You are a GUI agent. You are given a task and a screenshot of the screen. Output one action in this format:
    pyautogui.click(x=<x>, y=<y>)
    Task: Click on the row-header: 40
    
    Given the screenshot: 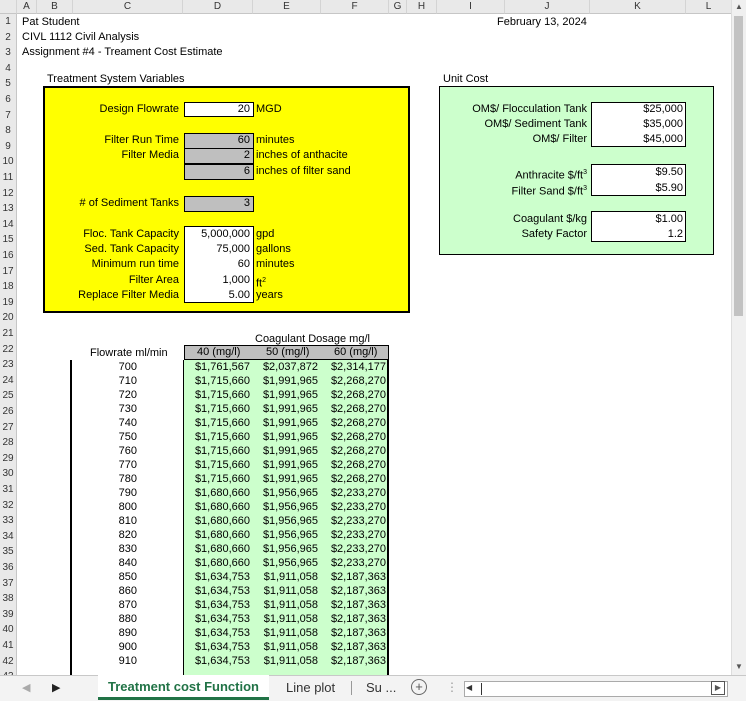 What is the action you would take?
    pyautogui.click(x=8, y=630)
    